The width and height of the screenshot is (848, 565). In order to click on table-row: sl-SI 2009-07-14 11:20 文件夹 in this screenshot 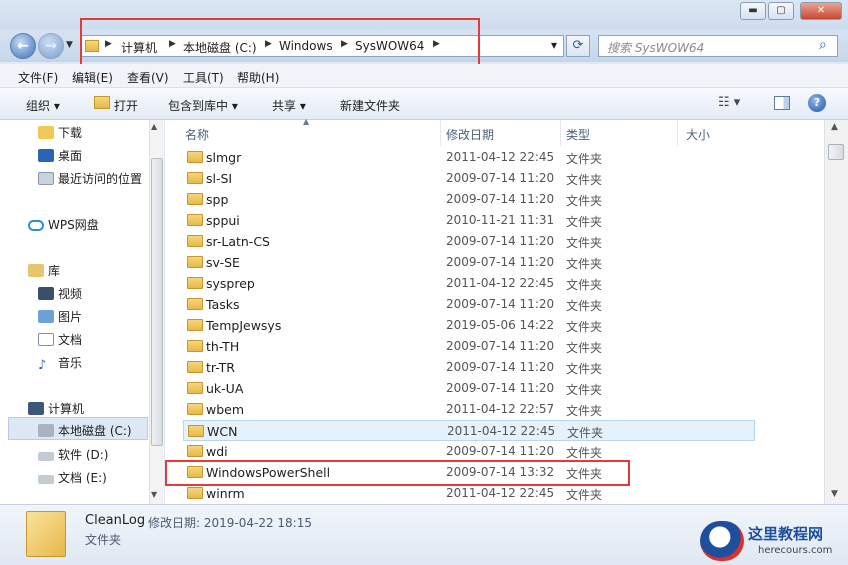, I will do `click(495, 178)`.